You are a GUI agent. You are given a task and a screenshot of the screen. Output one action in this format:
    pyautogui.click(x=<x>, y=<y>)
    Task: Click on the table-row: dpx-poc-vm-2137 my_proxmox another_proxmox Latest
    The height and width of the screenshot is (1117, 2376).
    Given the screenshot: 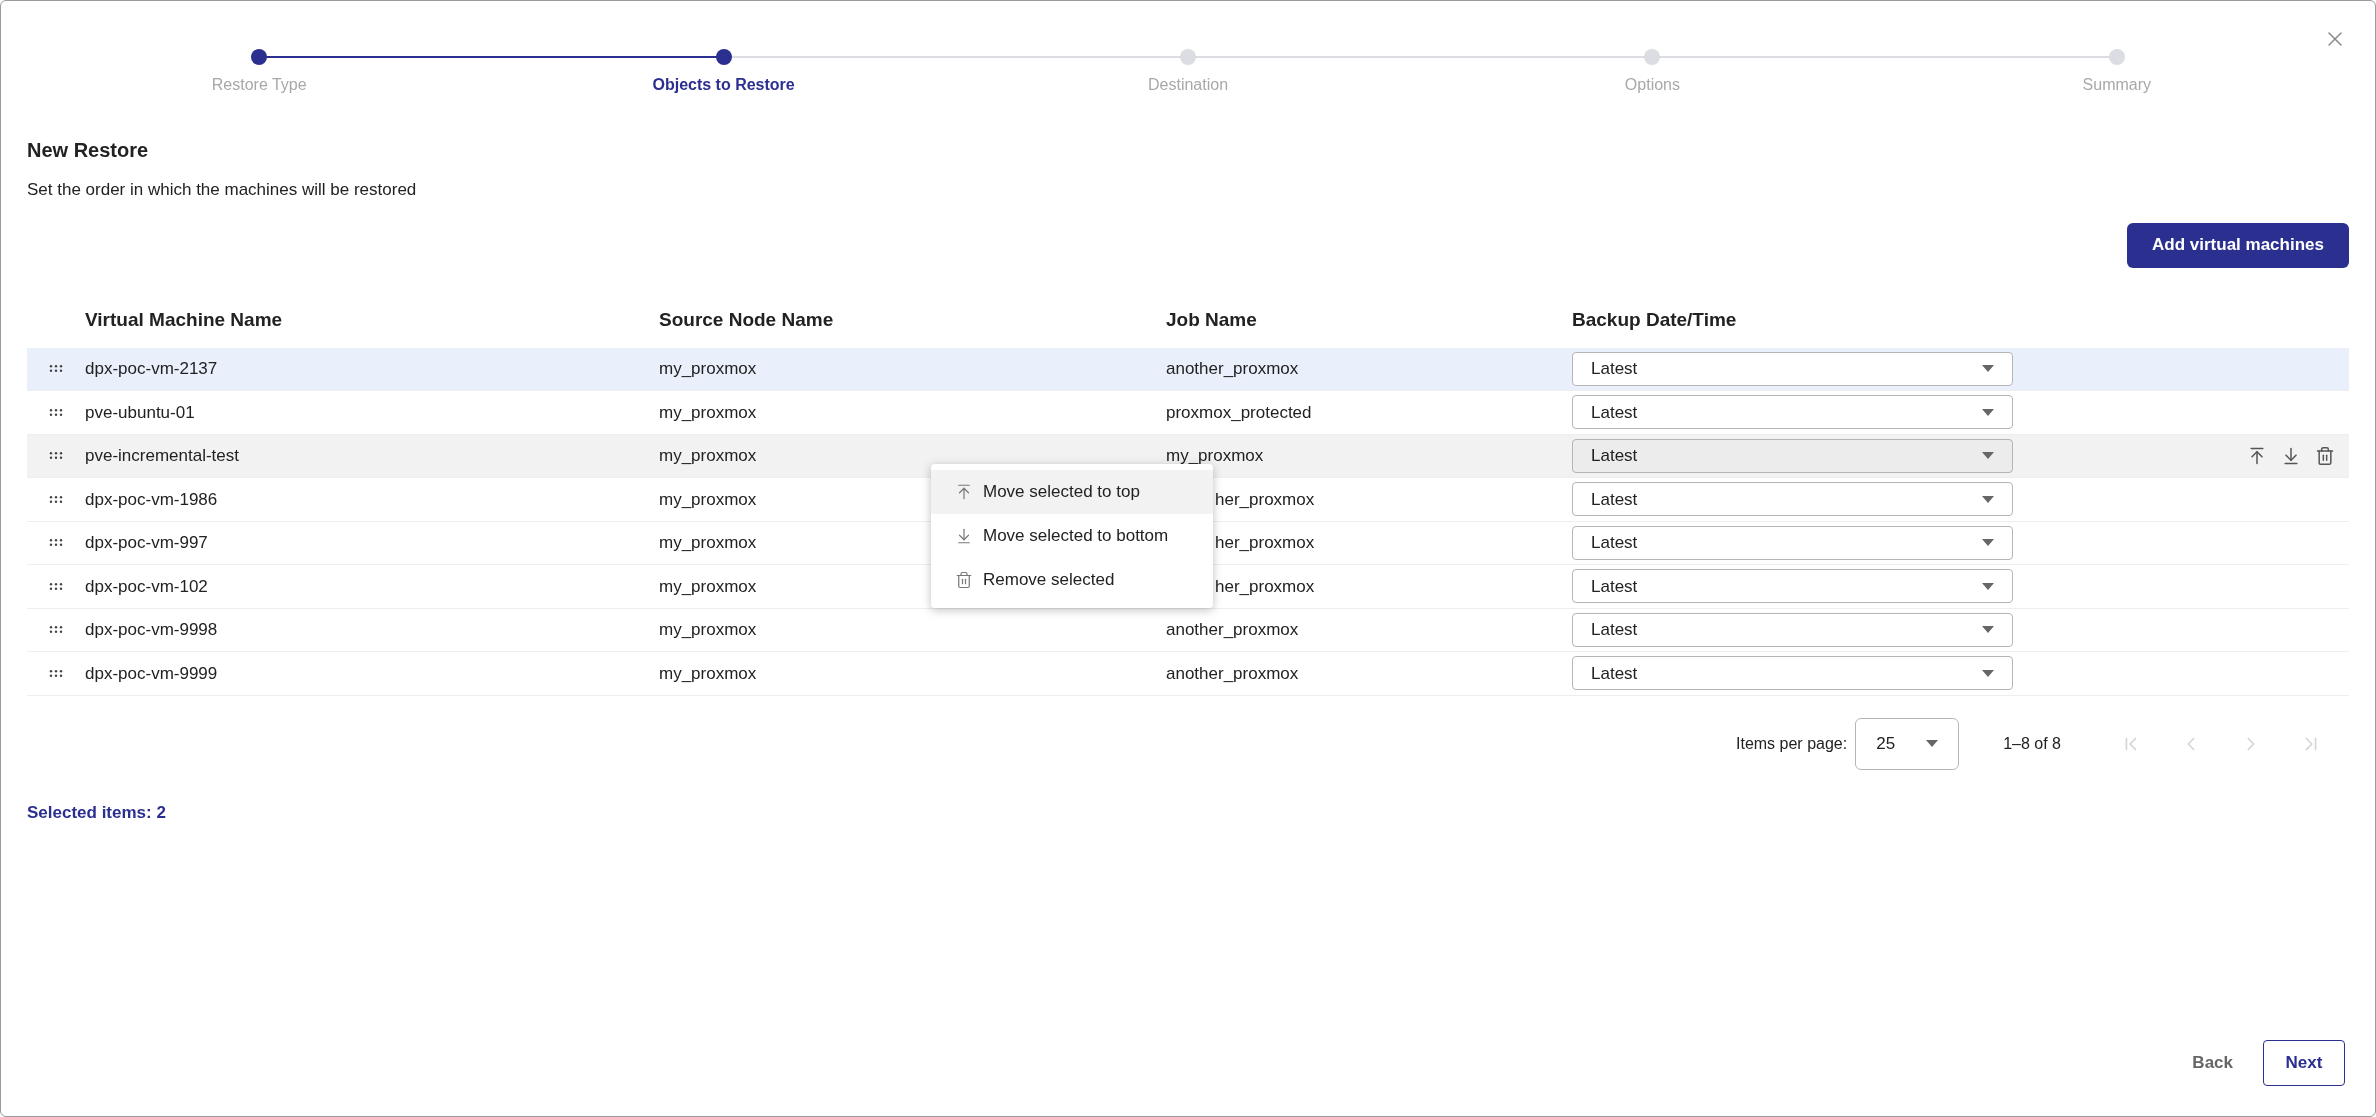 What is the action you would take?
    pyautogui.click(x=1188, y=369)
    